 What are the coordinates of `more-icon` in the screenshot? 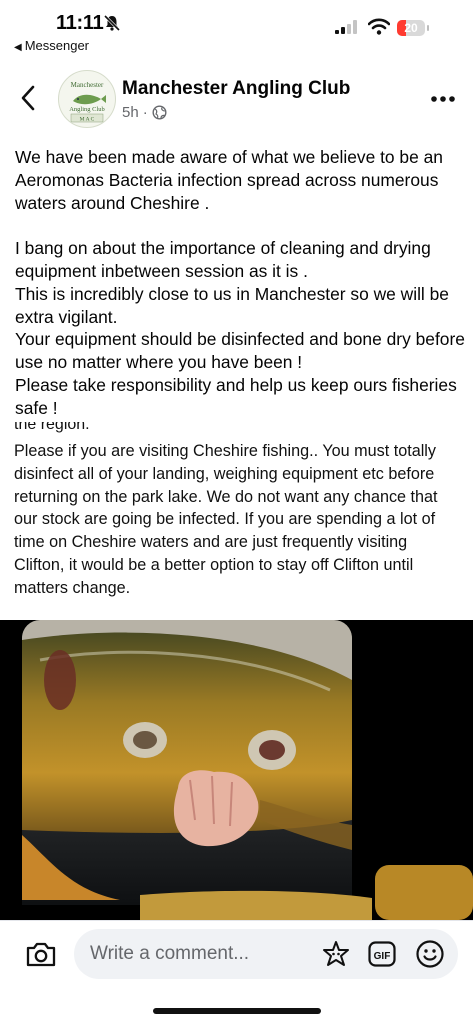 It's located at (443, 99).